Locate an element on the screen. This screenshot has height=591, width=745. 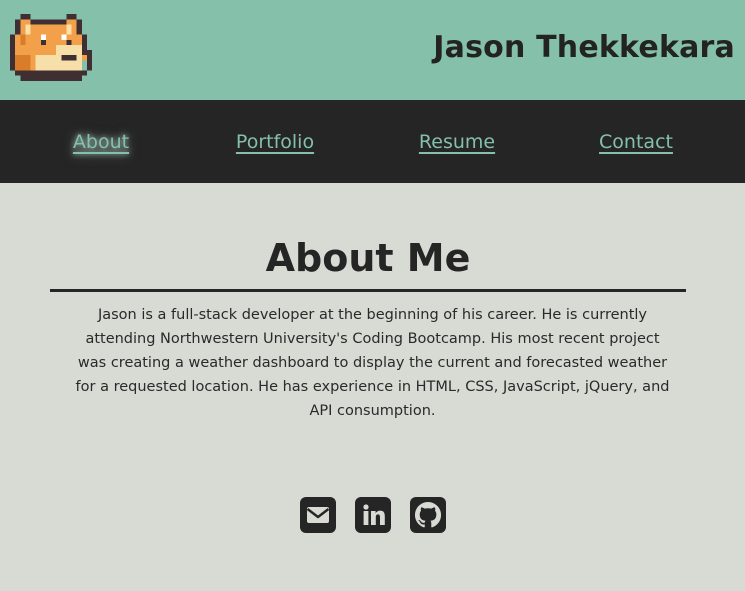
about-heading: About Me is located at coordinates (368, 258).